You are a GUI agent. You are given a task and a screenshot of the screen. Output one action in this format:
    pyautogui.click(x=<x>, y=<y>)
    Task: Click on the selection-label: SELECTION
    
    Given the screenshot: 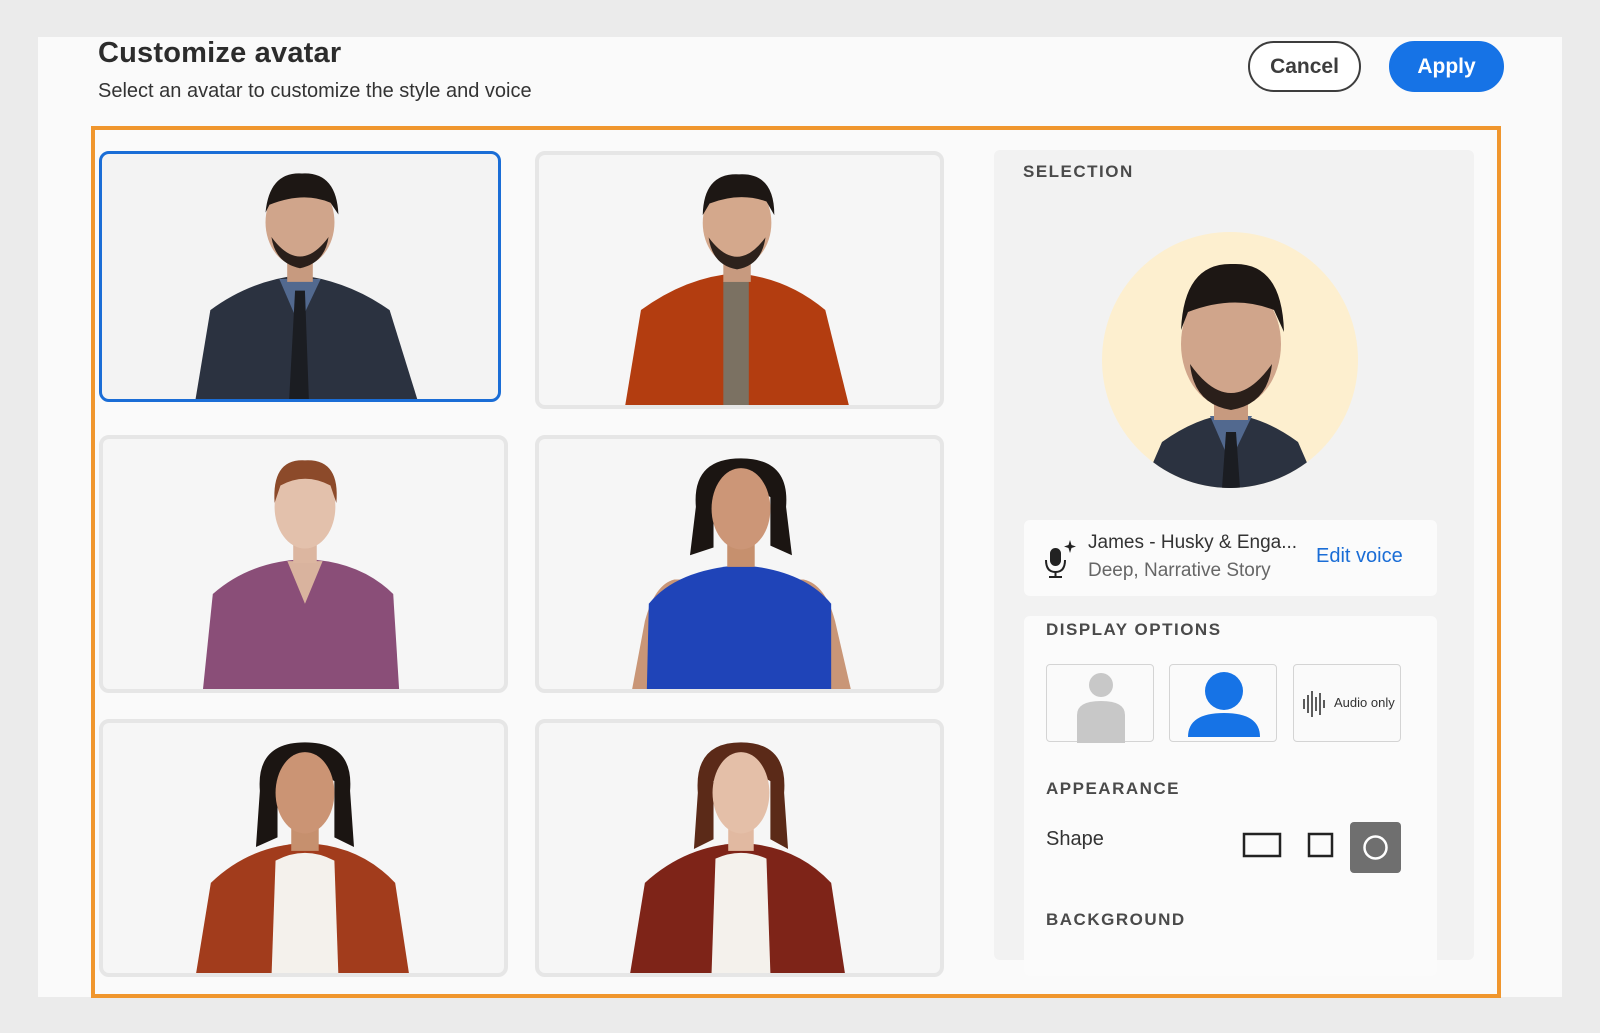 What is the action you would take?
    pyautogui.click(x=1078, y=171)
    